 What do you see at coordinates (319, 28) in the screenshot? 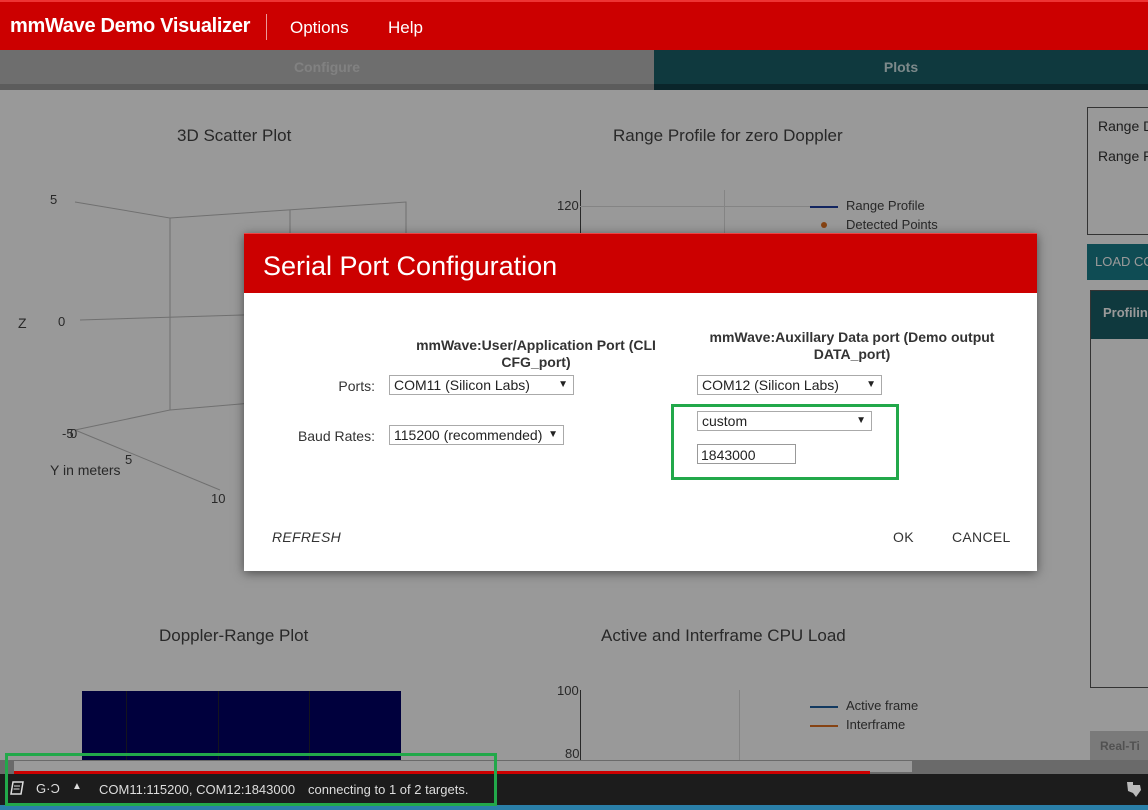
I see `menu-options: Options` at bounding box center [319, 28].